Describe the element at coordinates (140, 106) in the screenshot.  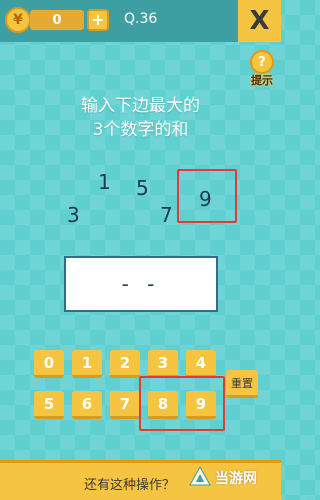
I see `question-line-1: 输入下边最大的` at that location.